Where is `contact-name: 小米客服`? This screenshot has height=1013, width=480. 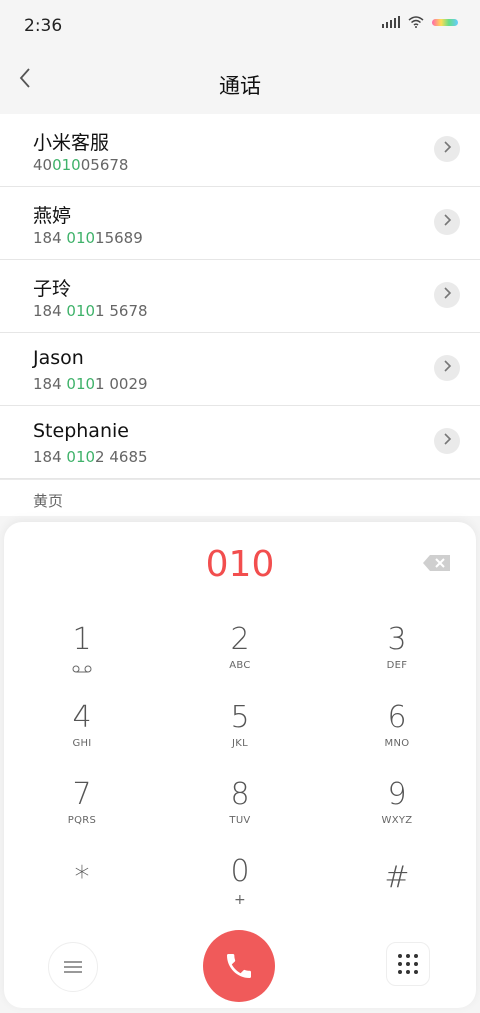
contact-name: 小米客服 is located at coordinates (71, 143).